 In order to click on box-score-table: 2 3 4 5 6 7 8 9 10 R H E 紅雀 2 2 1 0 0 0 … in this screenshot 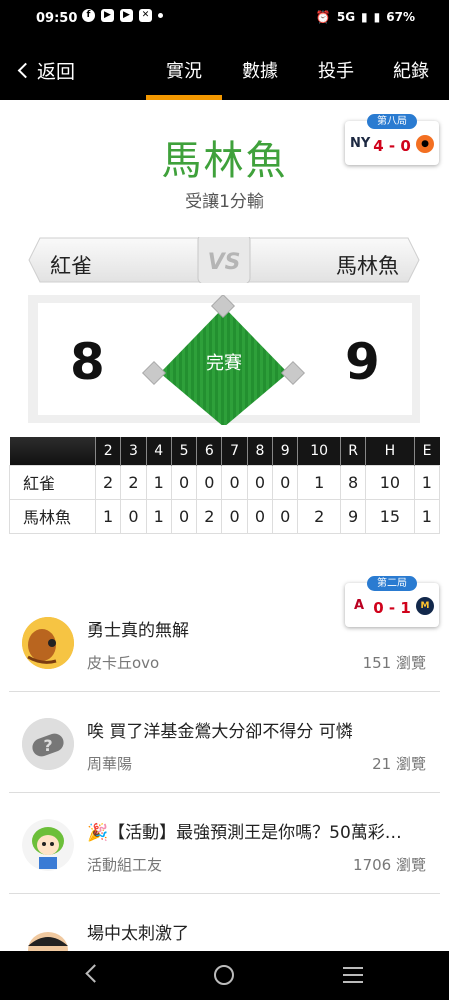, I will do `click(225, 485)`.